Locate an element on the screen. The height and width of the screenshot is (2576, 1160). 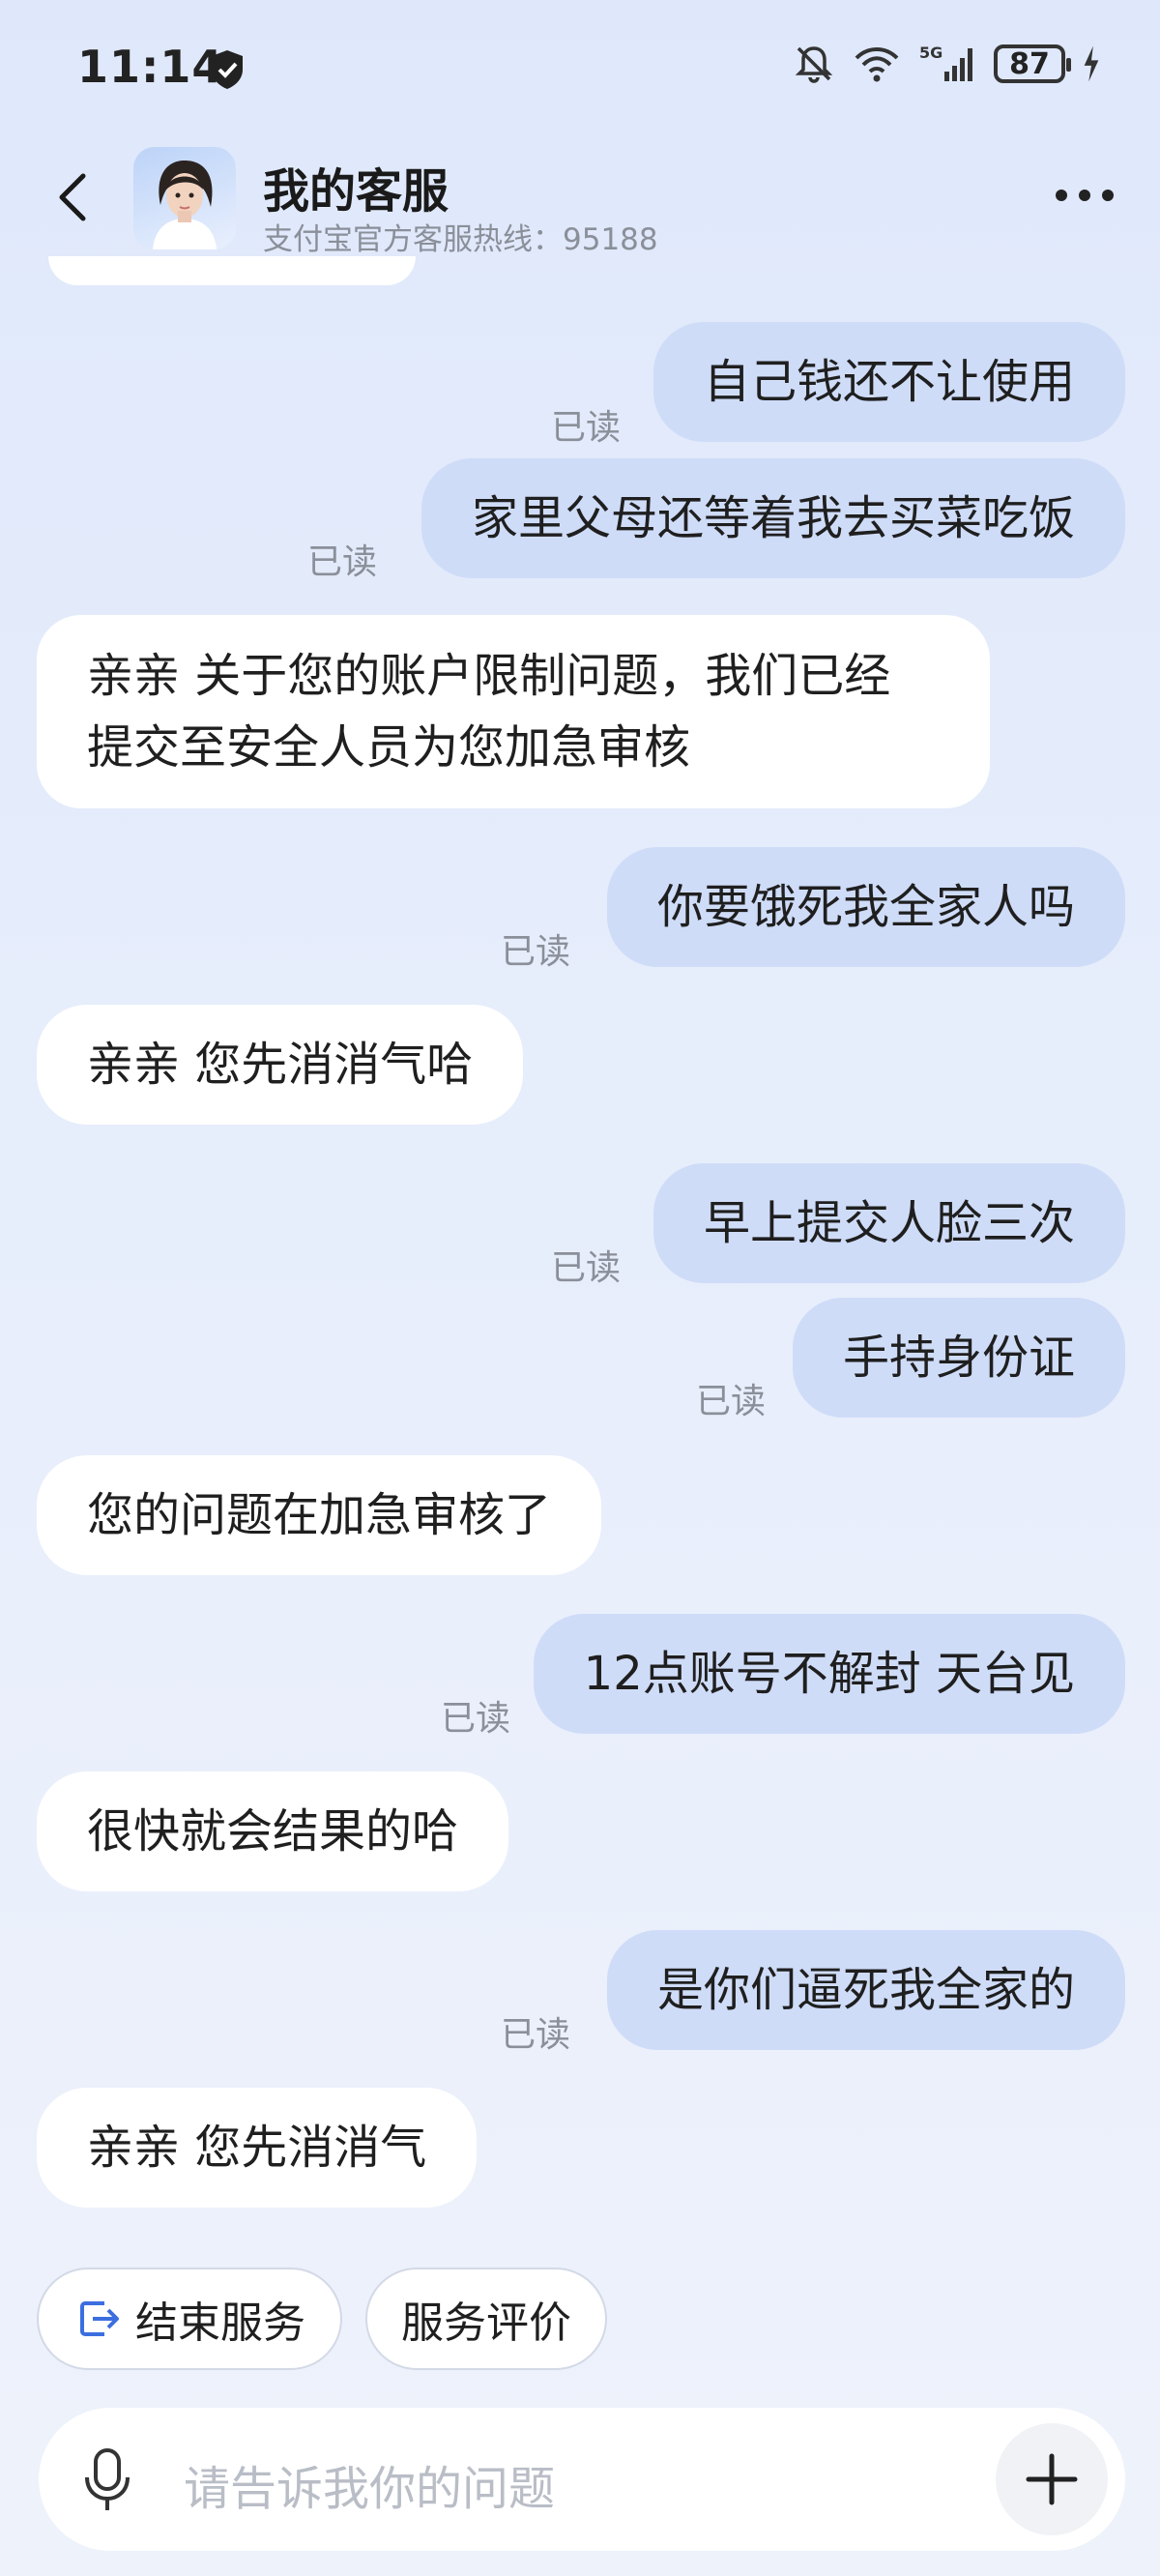
hotline-subtitle: 支付宝官方客服热线：95188 is located at coordinates (461, 239).